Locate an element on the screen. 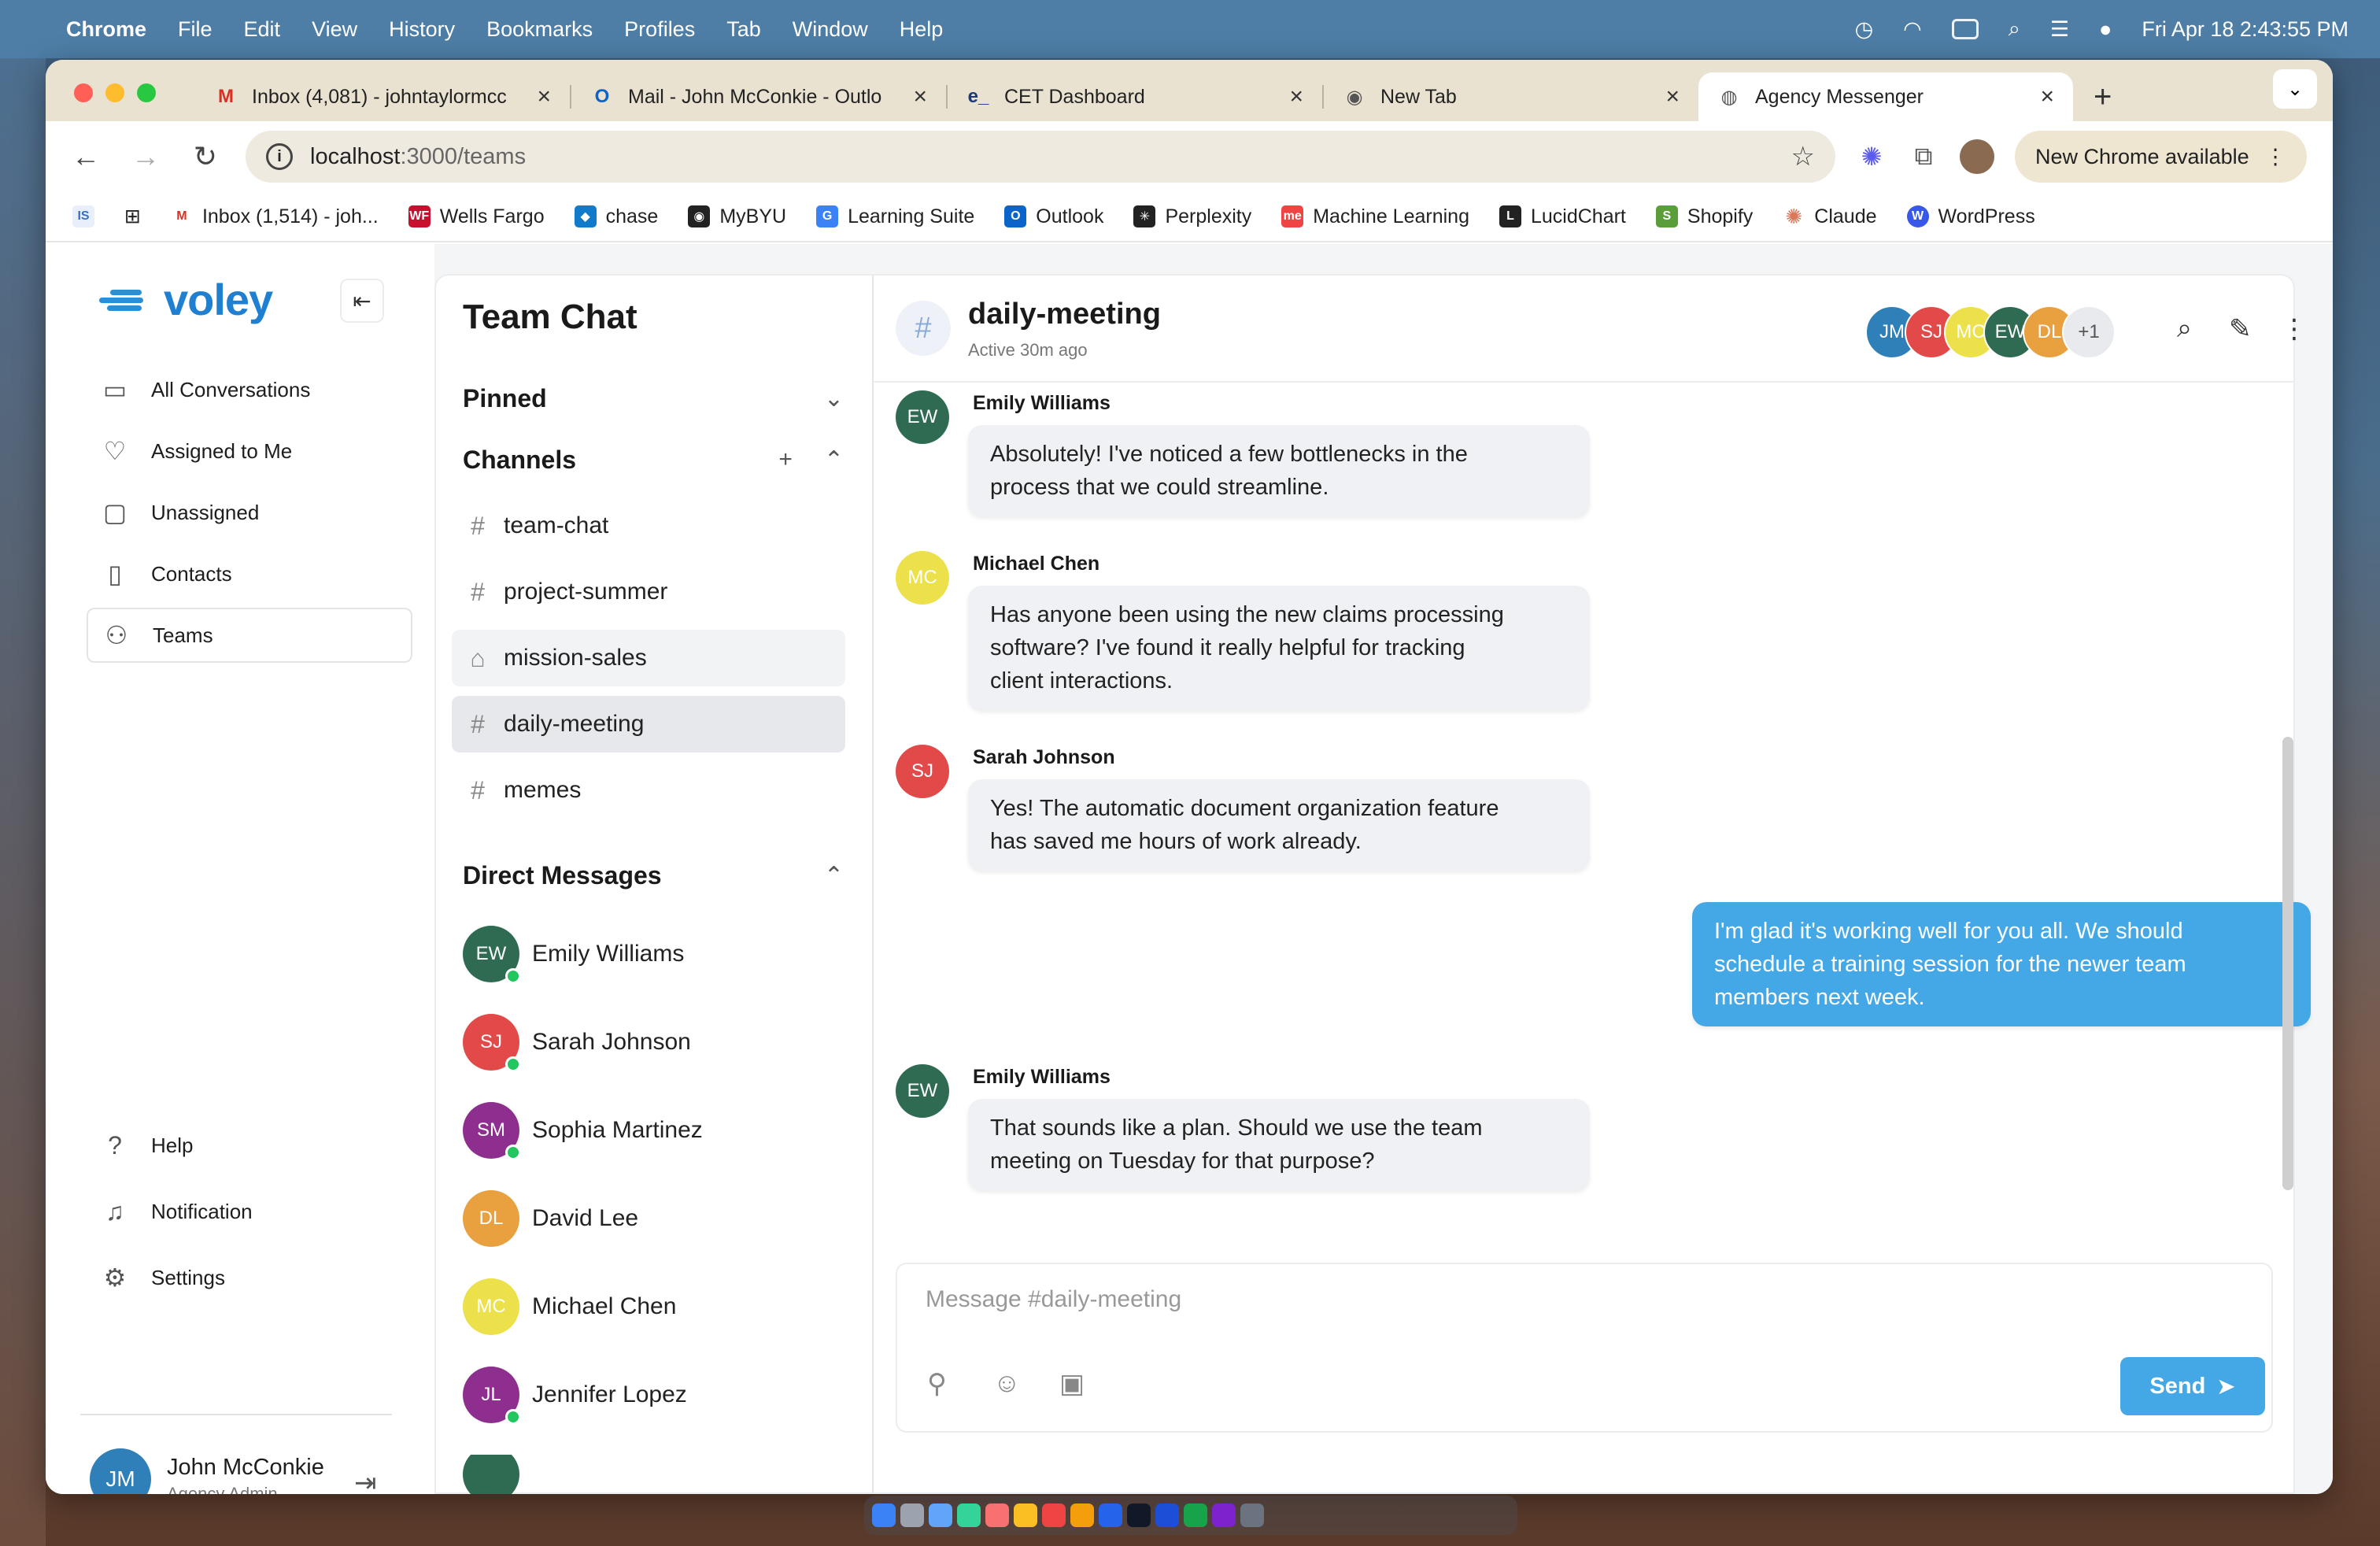  bookmark-item: G Learning Suite is located at coordinates (895, 216).